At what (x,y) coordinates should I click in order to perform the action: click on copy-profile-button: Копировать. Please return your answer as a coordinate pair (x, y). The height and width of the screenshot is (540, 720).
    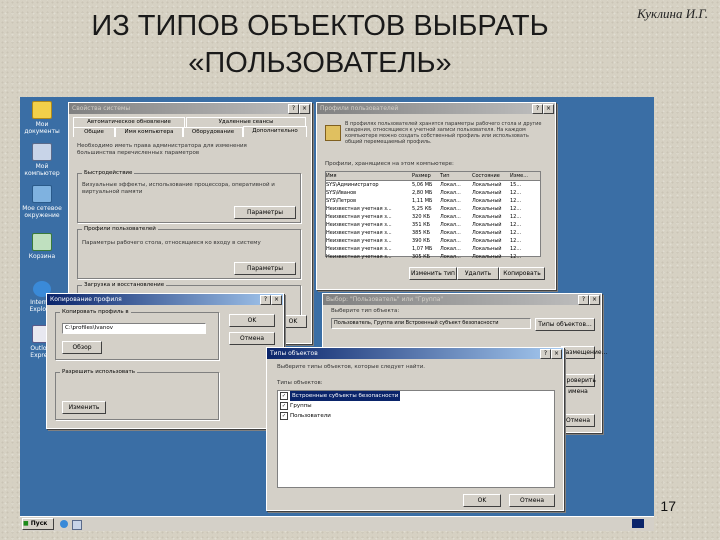
    Looking at the image, I should click on (522, 273).